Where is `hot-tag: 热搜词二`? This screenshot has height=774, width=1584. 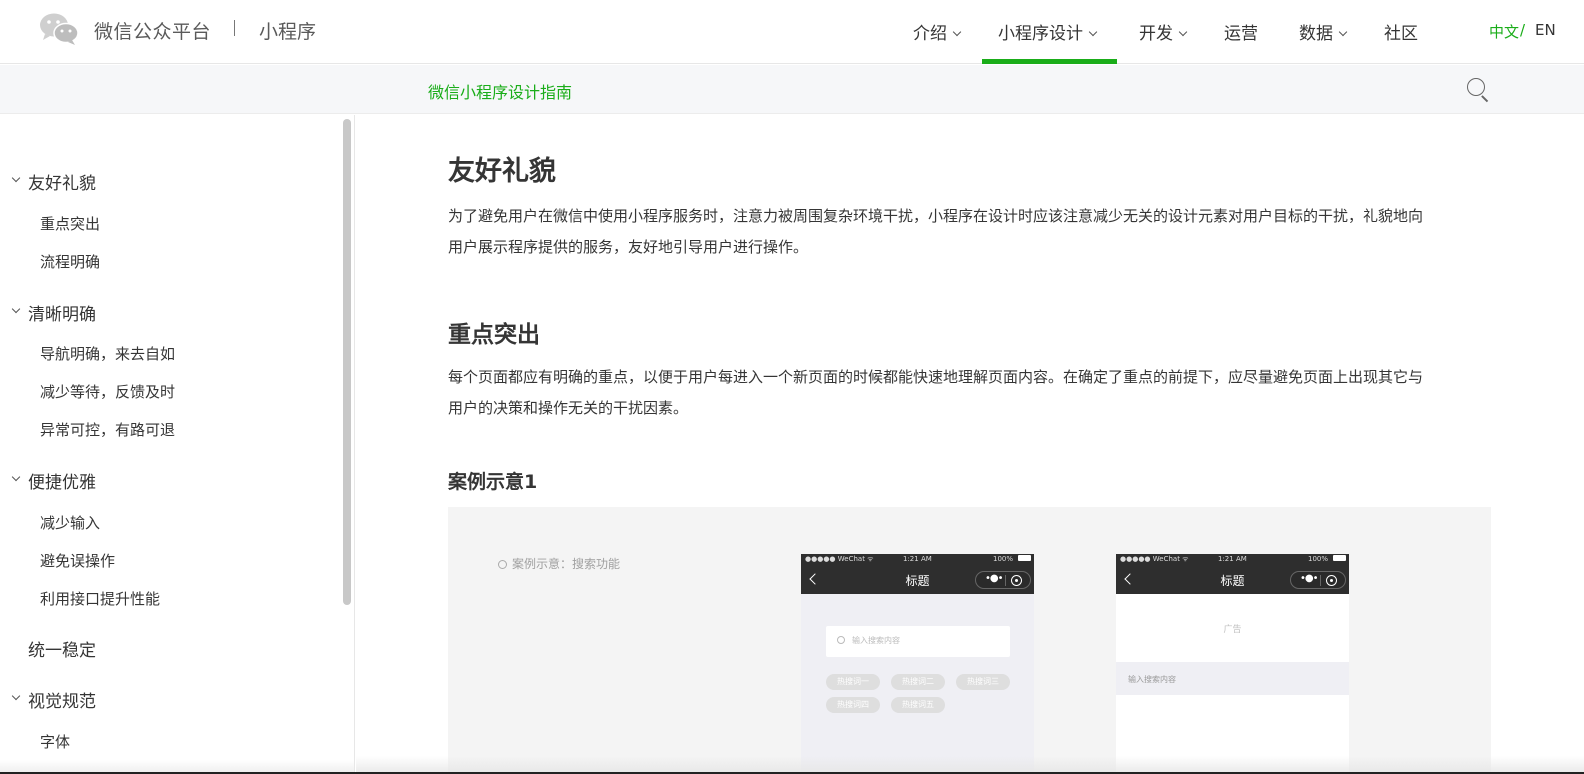 hot-tag: 热搜词二 is located at coordinates (918, 682).